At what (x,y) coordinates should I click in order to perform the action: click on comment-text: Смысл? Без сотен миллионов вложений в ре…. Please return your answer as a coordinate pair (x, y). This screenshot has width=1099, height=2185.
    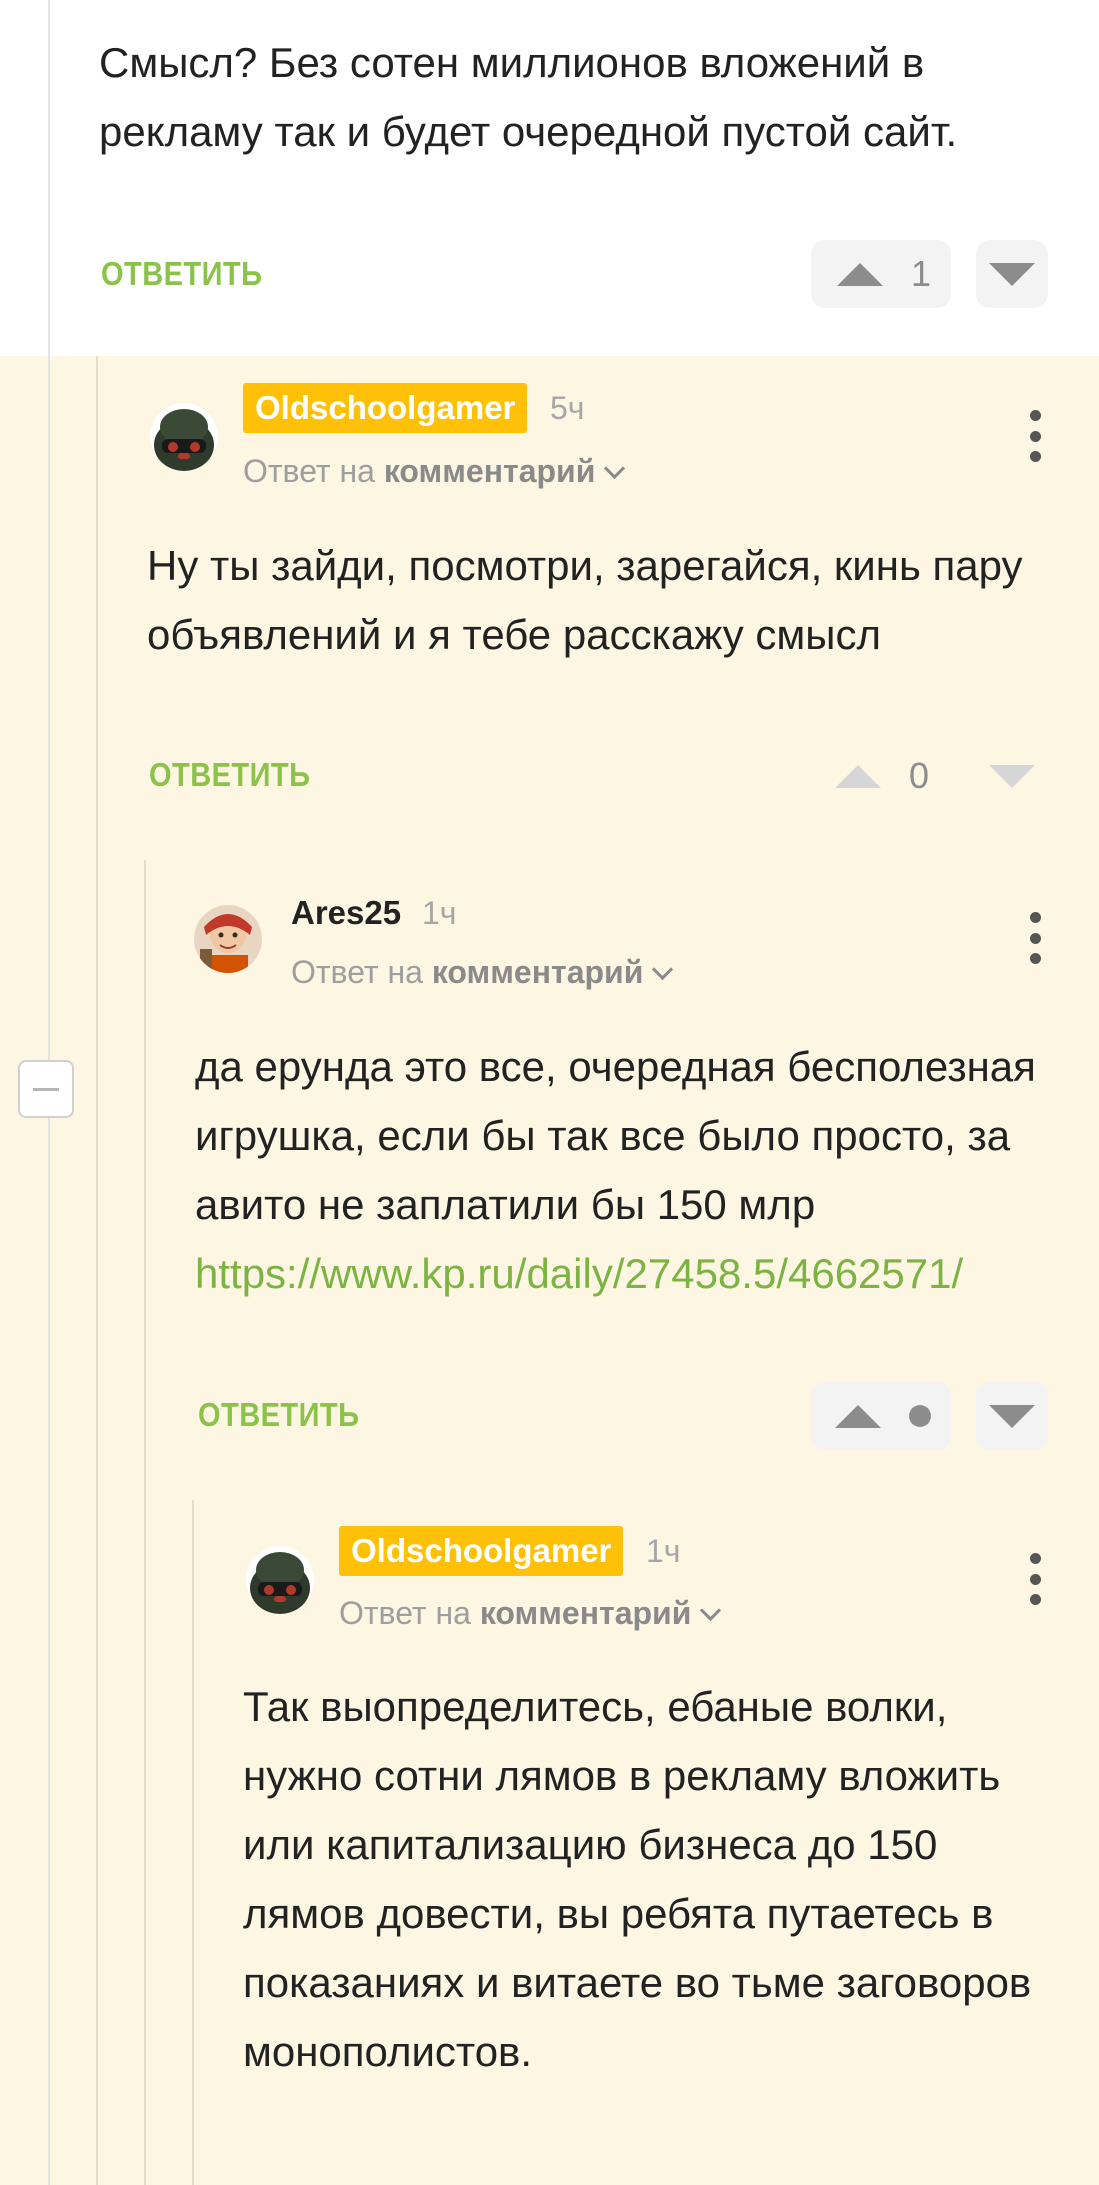
    Looking at the image, I should click on (528, 97).